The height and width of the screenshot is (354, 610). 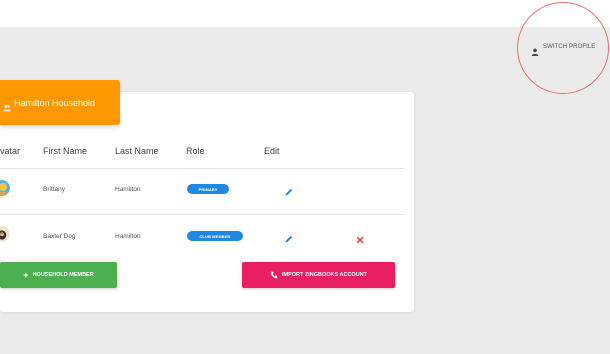 What do you see at coordinates (360, 238) in the screenshot?
I see `close-icon` at bounding box center [360, 238].